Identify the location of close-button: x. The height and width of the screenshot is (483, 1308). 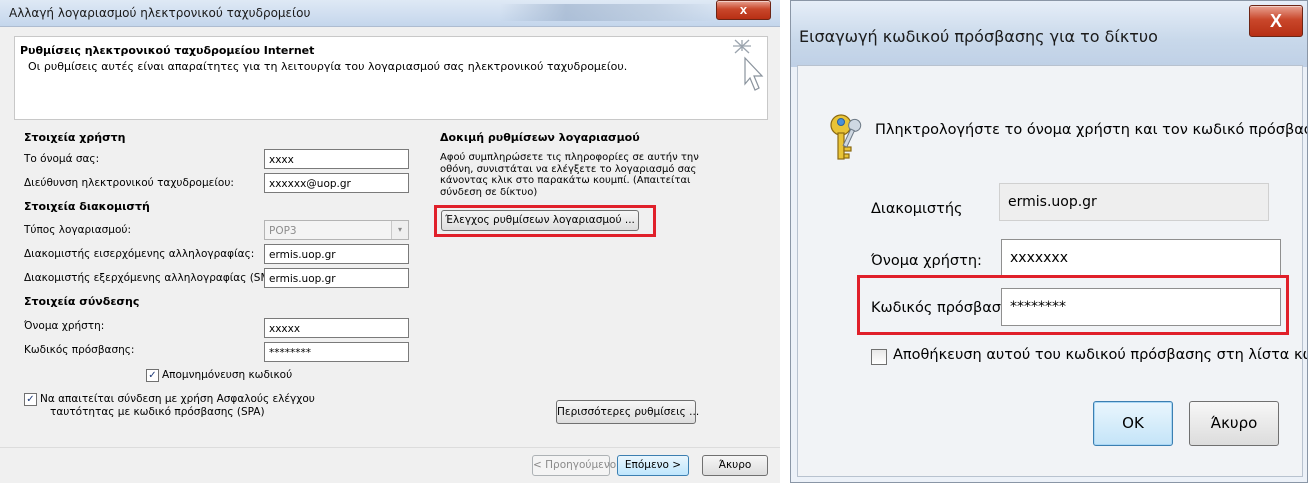
(743, 10).